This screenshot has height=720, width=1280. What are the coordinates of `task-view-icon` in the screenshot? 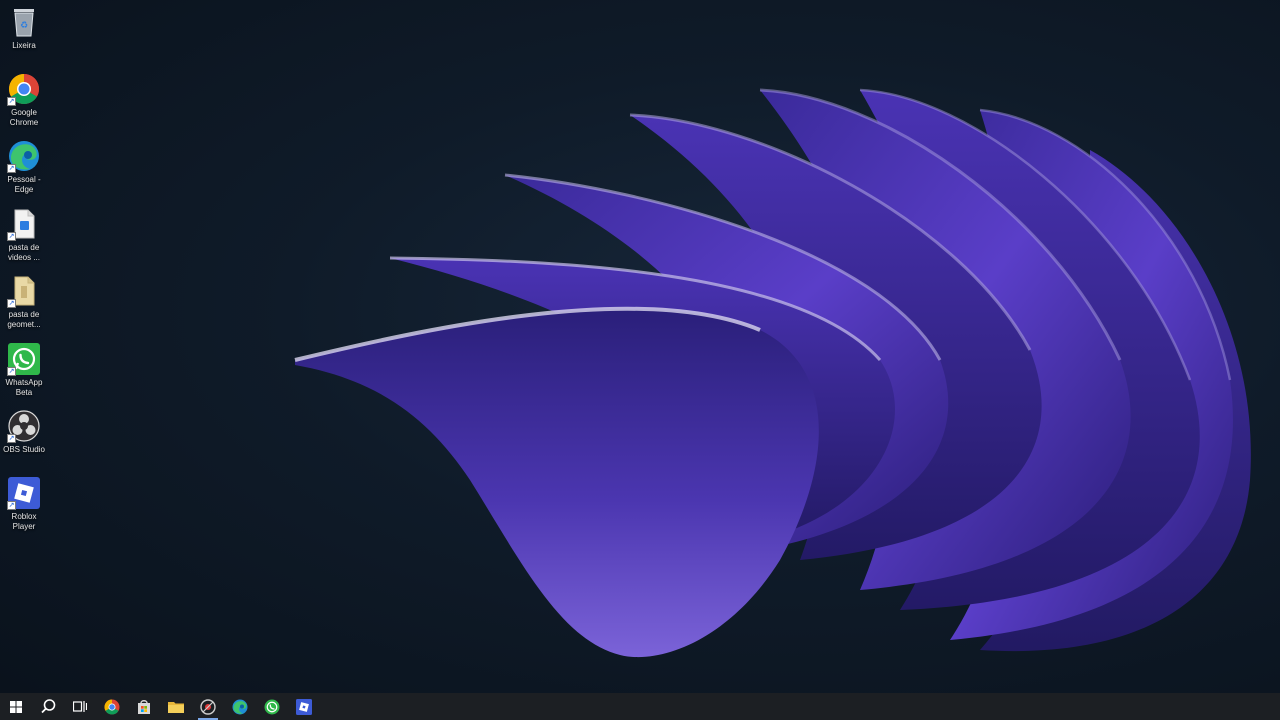 It's located at (80, 706).